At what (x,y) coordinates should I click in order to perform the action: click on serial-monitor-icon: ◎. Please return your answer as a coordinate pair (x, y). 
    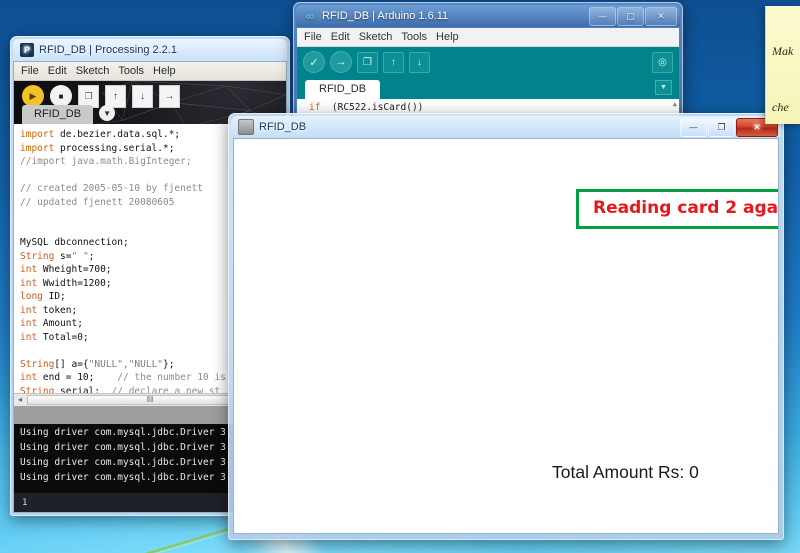
    Looking at the image, I should click on (662, 62).